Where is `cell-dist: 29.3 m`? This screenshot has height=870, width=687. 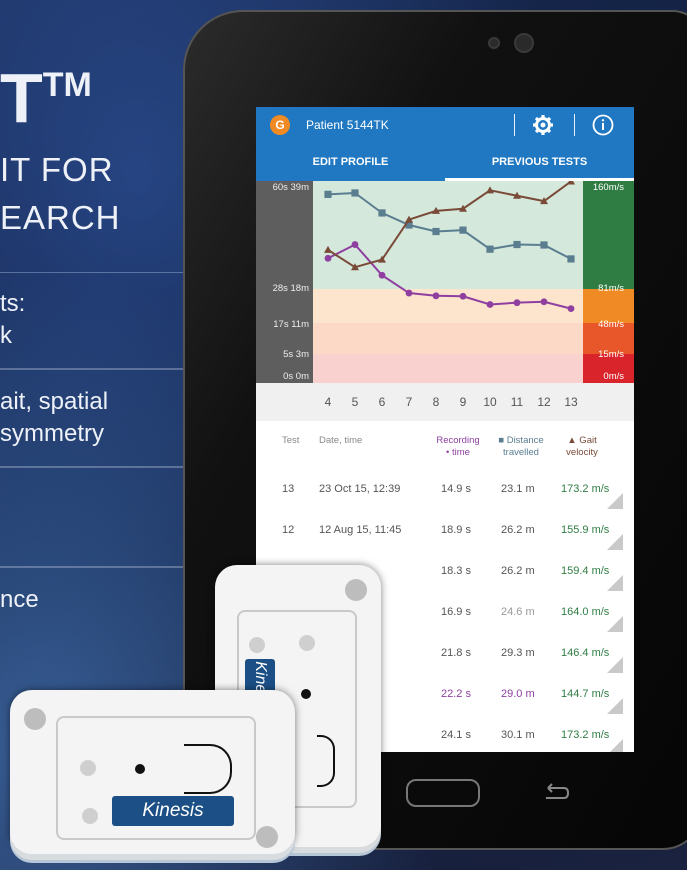
cell-dist: 29.3 m is located at coordinates (518, 653).